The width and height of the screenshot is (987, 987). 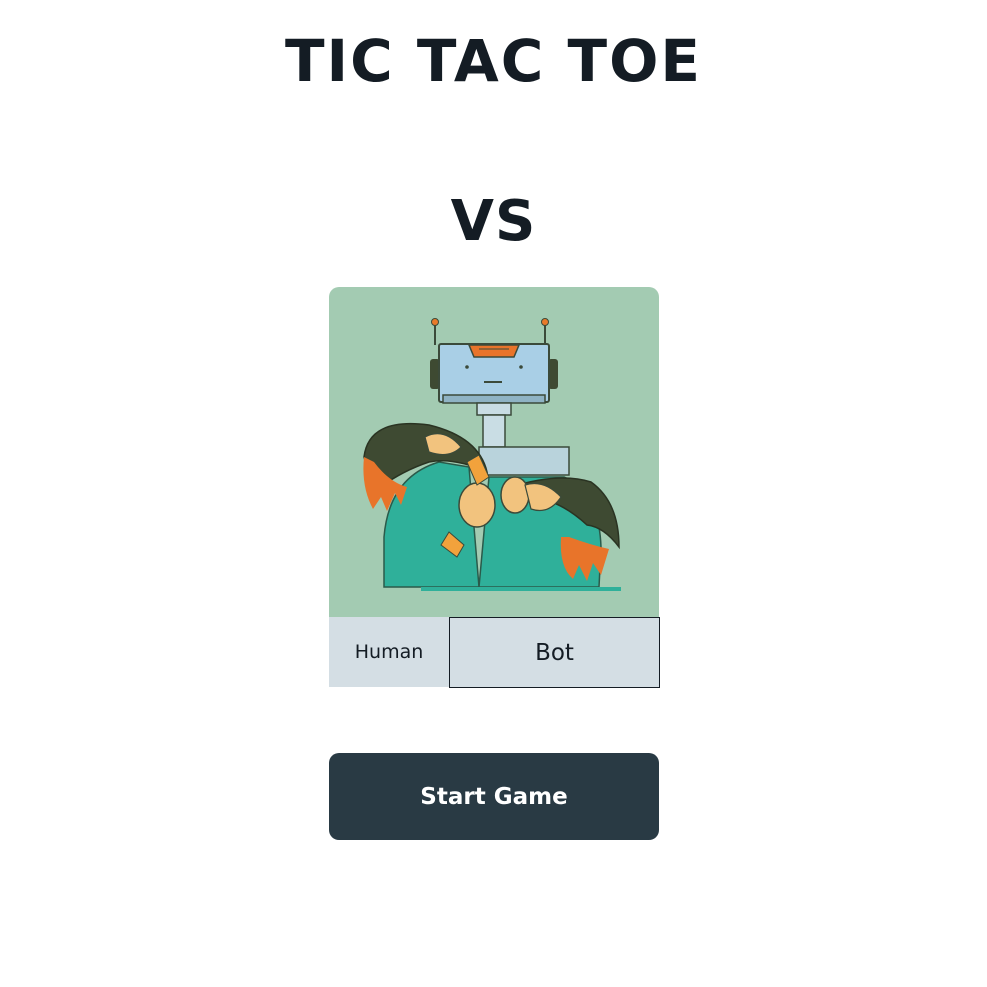 I want to click on opponent-card: Human Bot, so click(x=494, y=487).